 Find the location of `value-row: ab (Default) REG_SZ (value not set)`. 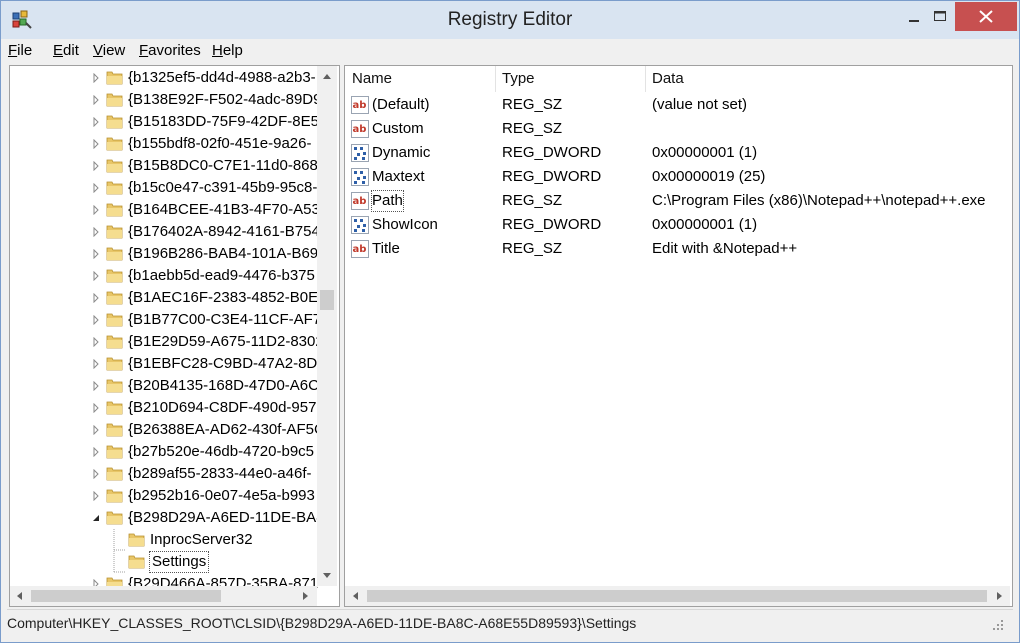

value-row: ab (Default) REG_SZ (value not set) is located at coordinates (675, 105).